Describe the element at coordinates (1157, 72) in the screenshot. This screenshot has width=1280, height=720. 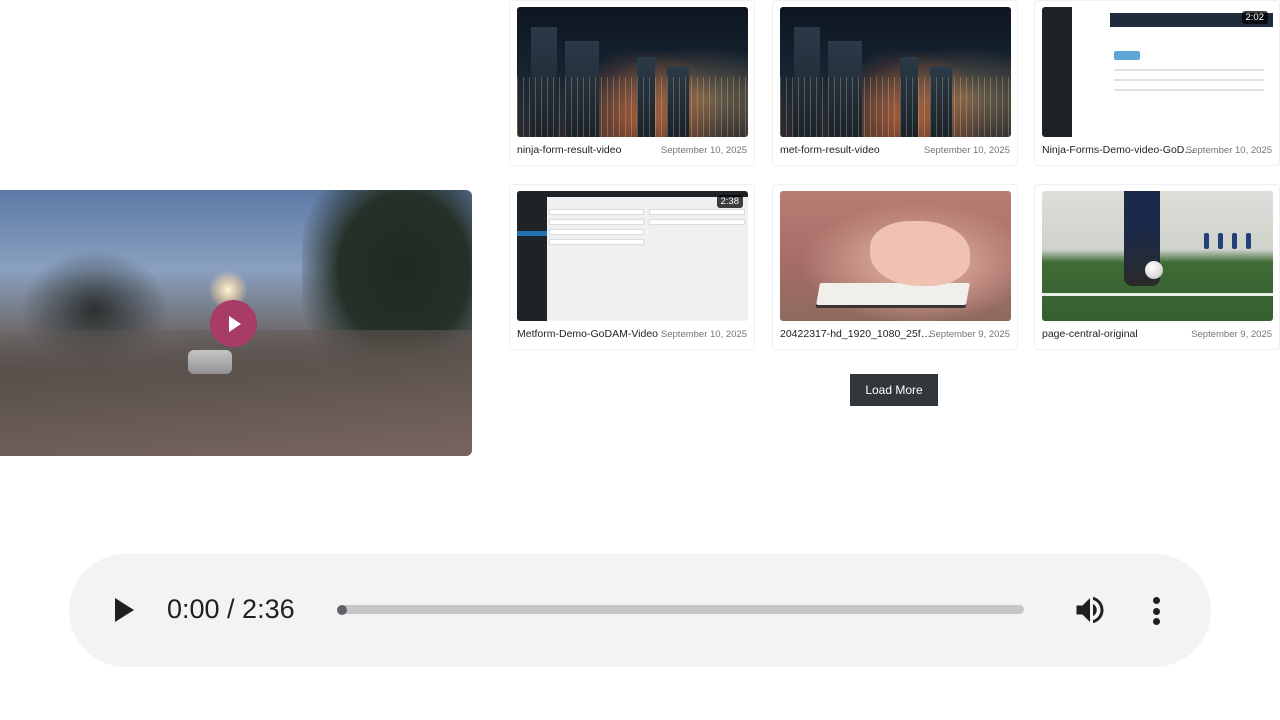
I see `video-thumbnail: 2:02` at that location.